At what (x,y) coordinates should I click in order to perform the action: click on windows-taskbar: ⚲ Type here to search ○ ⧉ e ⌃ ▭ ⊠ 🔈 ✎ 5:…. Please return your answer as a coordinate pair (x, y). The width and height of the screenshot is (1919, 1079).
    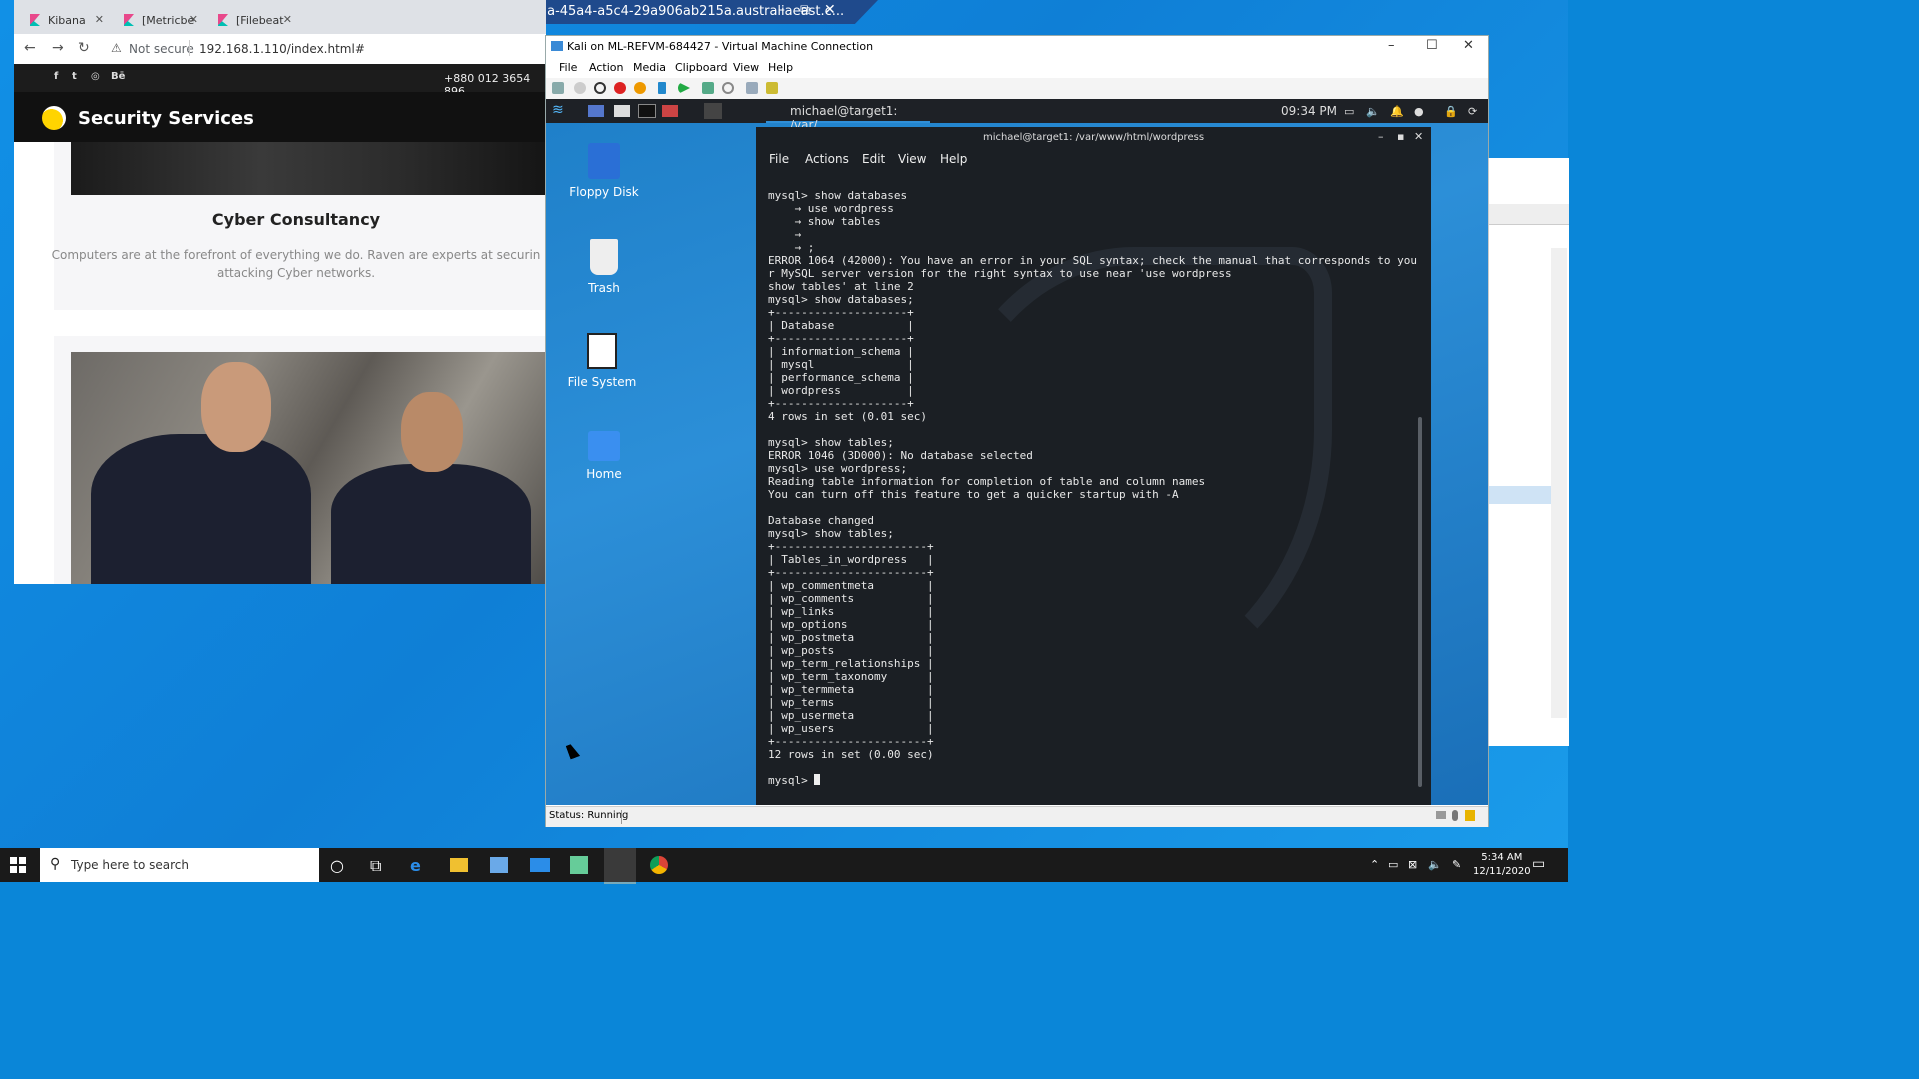
    Looking at the image, I should click on (784, 866).